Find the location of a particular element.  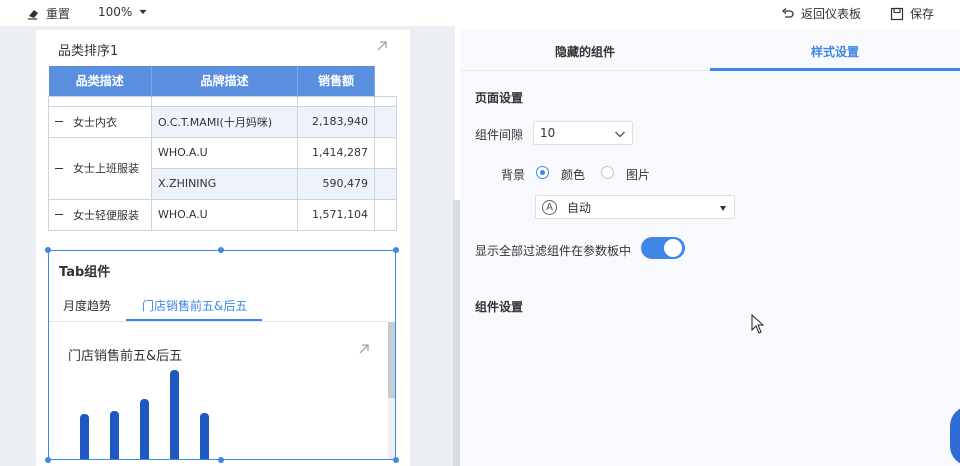

category-text: 女士轻便服装 is located at coordinates (106, 215).